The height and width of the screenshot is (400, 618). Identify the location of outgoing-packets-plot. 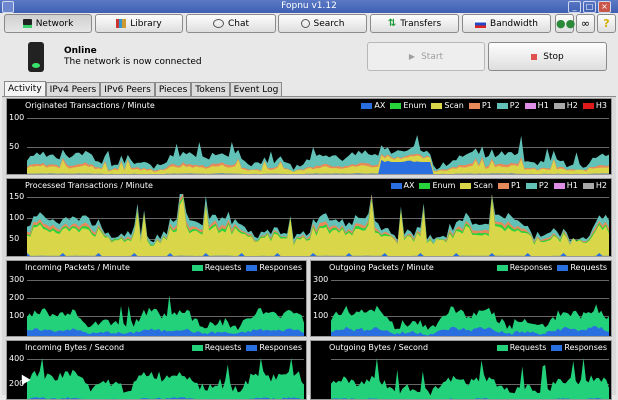
(470, 320).